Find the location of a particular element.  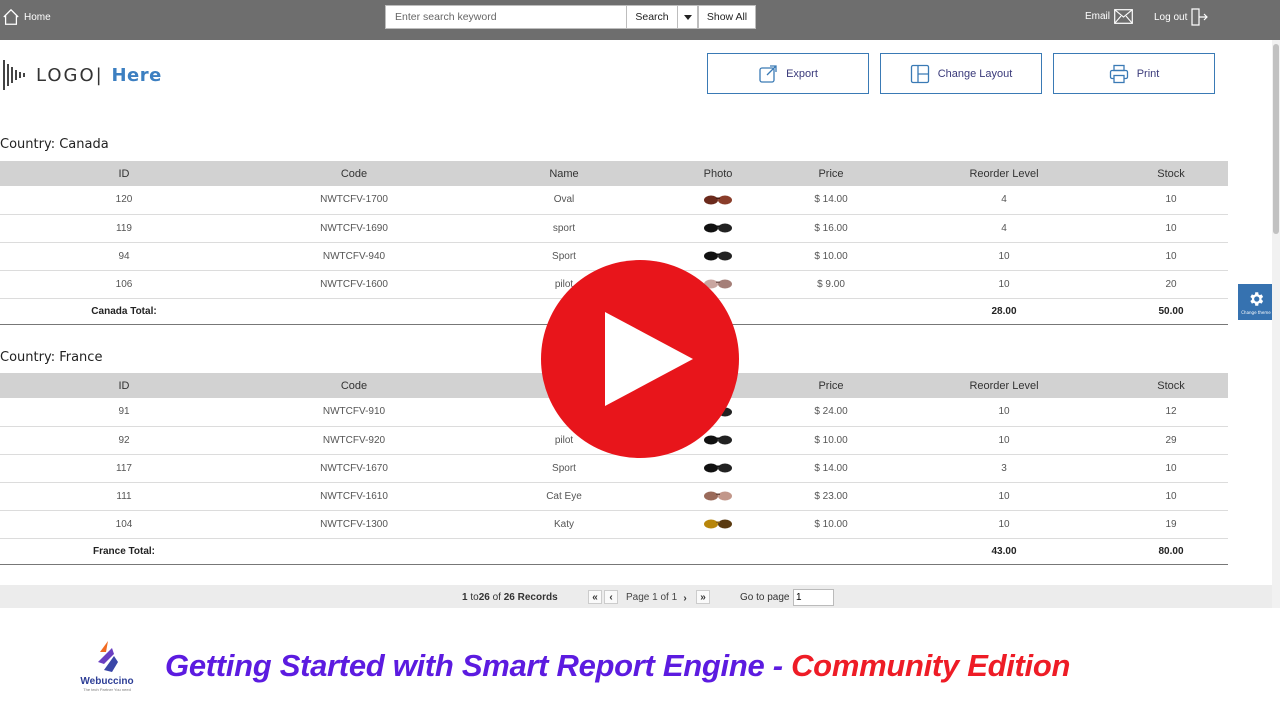

top-bar: Home Search Show All Email Log out is located at coordinates (640, 20).